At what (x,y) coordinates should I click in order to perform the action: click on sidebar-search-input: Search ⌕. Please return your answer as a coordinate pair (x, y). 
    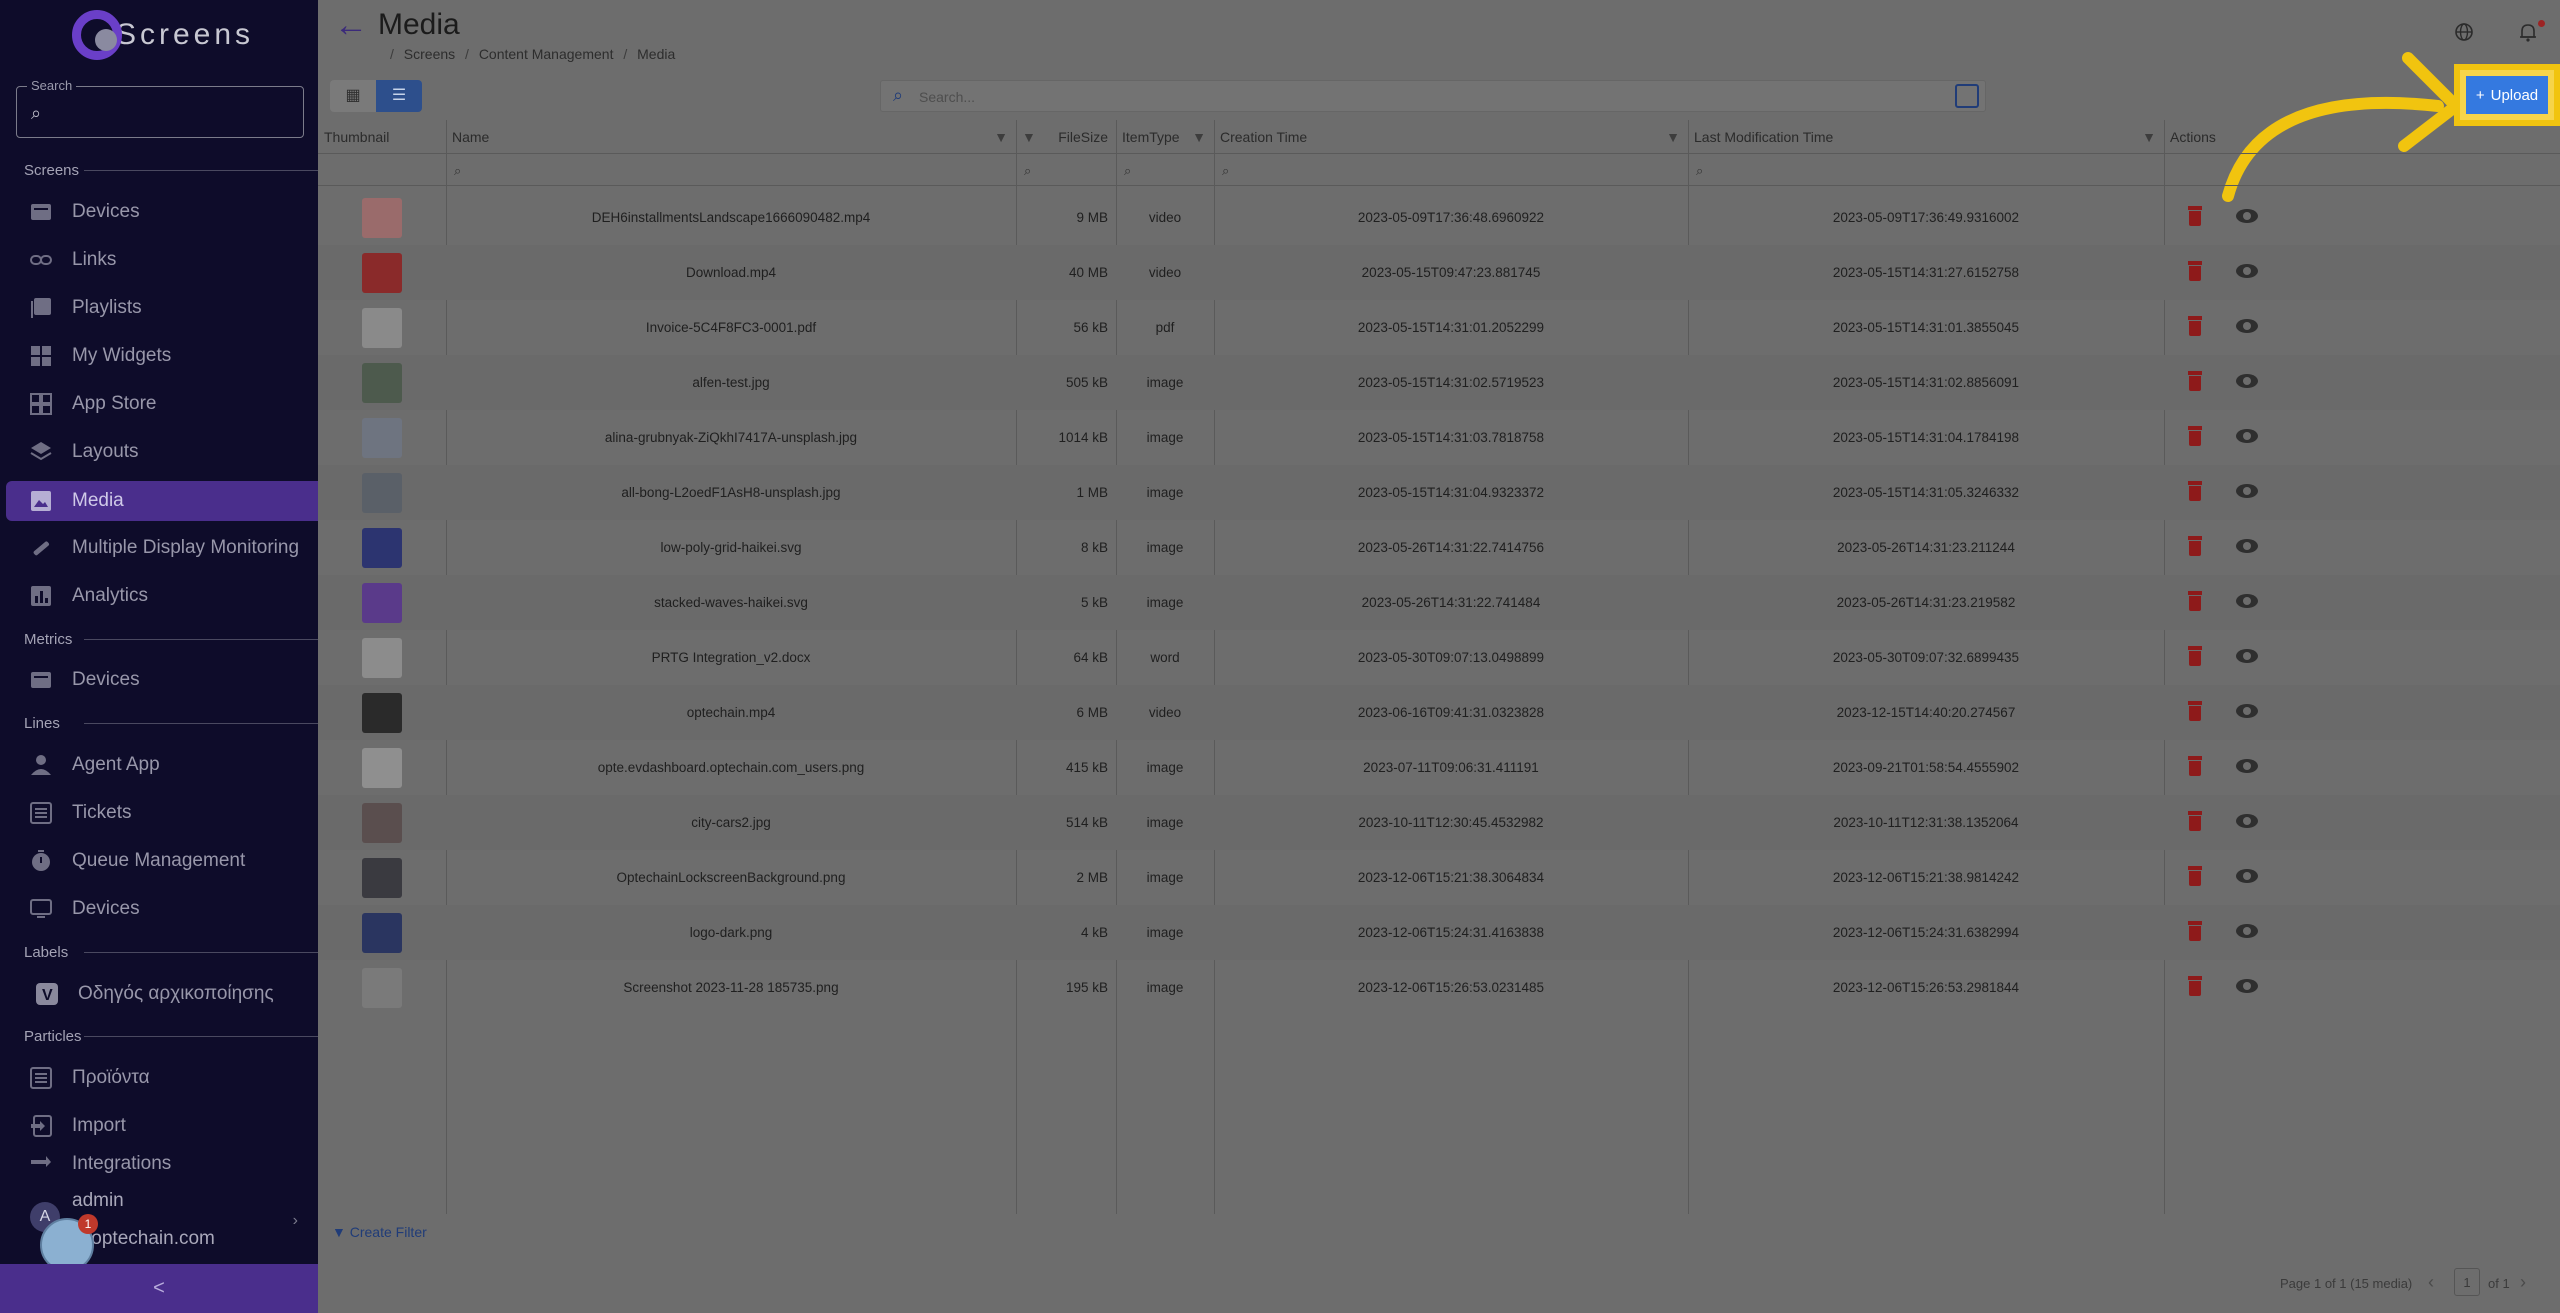
    Looking at the image, I should click on (160, 108).